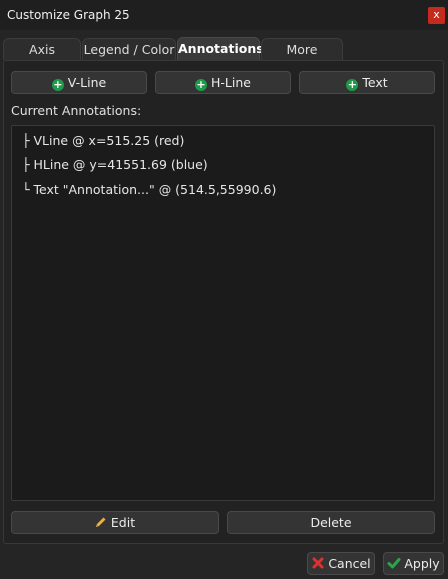  I want to click on window-title: Customize Graph 25, so click(68, 15).